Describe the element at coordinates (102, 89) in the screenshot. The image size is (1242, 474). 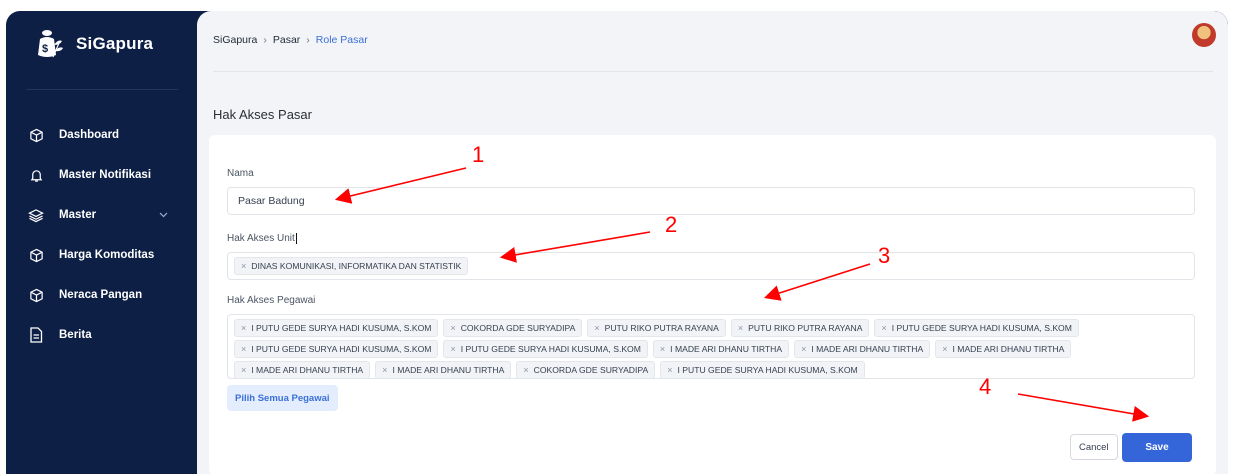
I see `sidebar-divider` at that location.